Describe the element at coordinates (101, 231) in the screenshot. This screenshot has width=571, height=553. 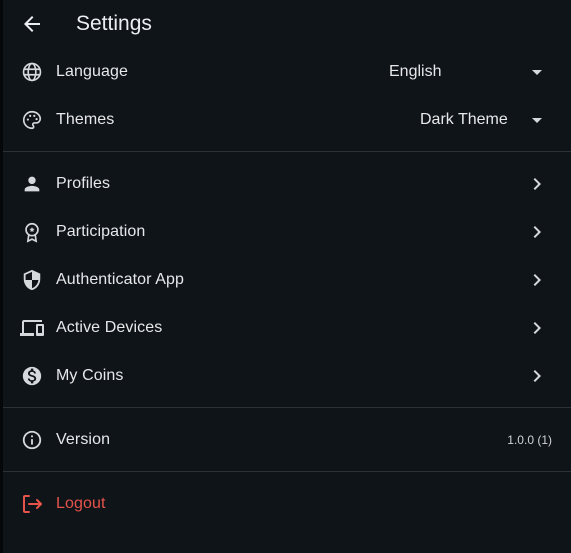
I see `menu-item-label: Participation` at that location.